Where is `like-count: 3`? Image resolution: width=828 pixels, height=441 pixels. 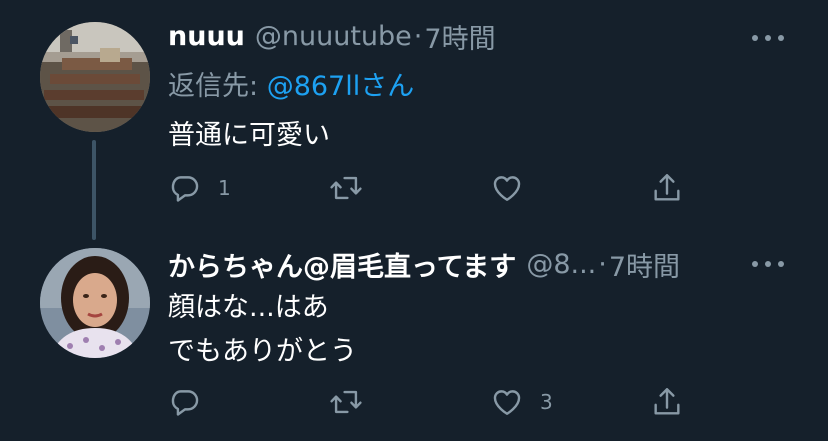 like-count: 3 is located at coordinates (546, 402).